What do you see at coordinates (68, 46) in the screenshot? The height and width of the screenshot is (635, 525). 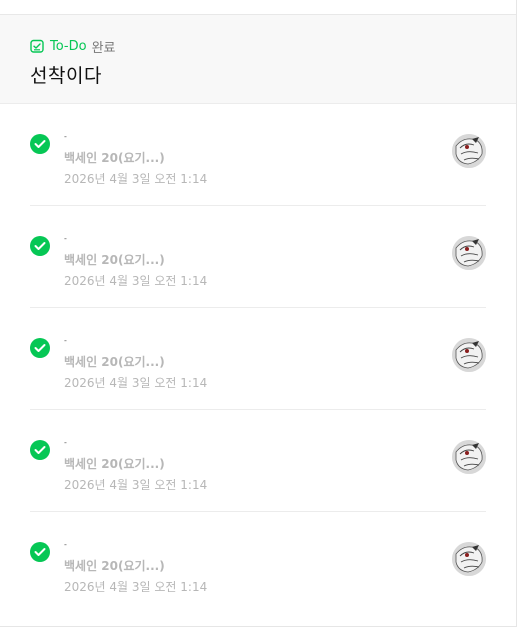 I see `category-label: To-Do` at bounding box center [68, 46].